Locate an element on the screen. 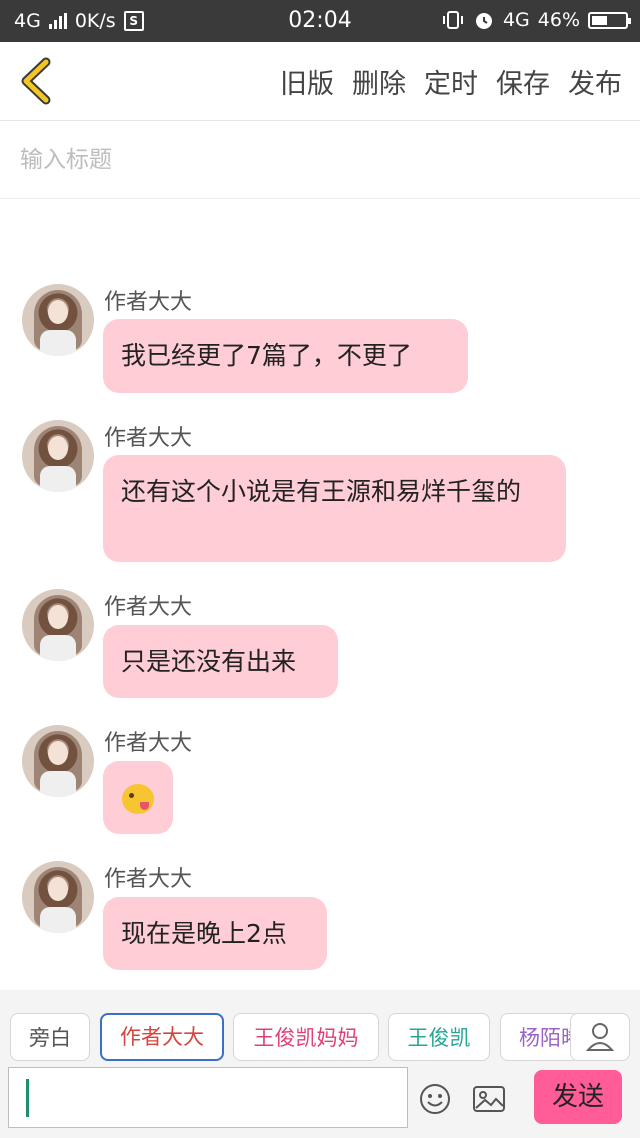  old-version-button: 旧版 is located at coordinates (307, 81).